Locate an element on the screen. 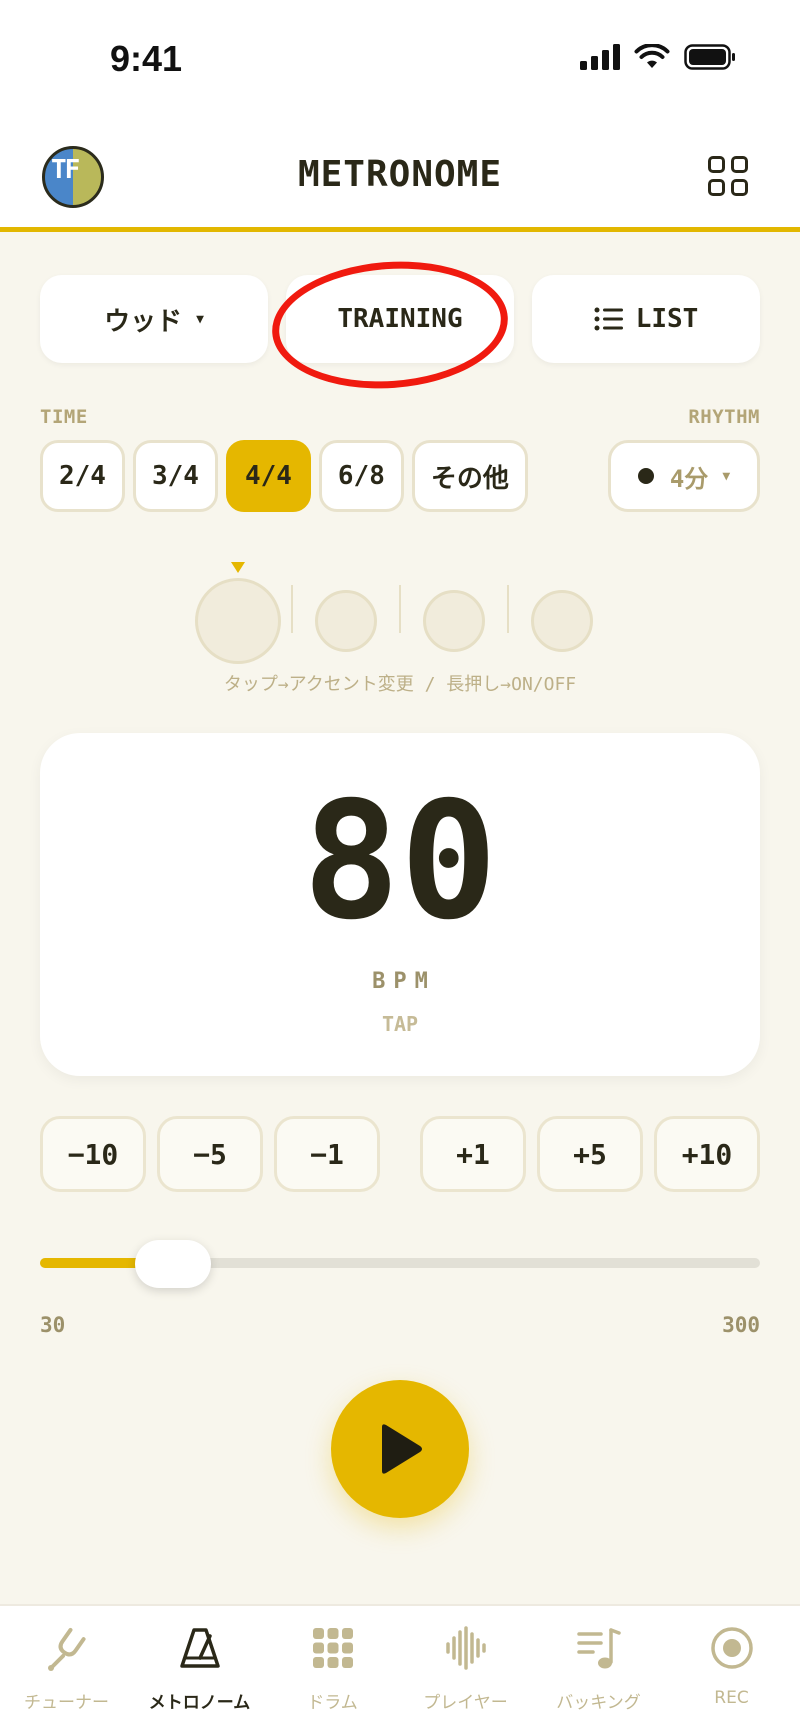  bpm-minus-1-button: −1 is located at coordinates (327, 1154).